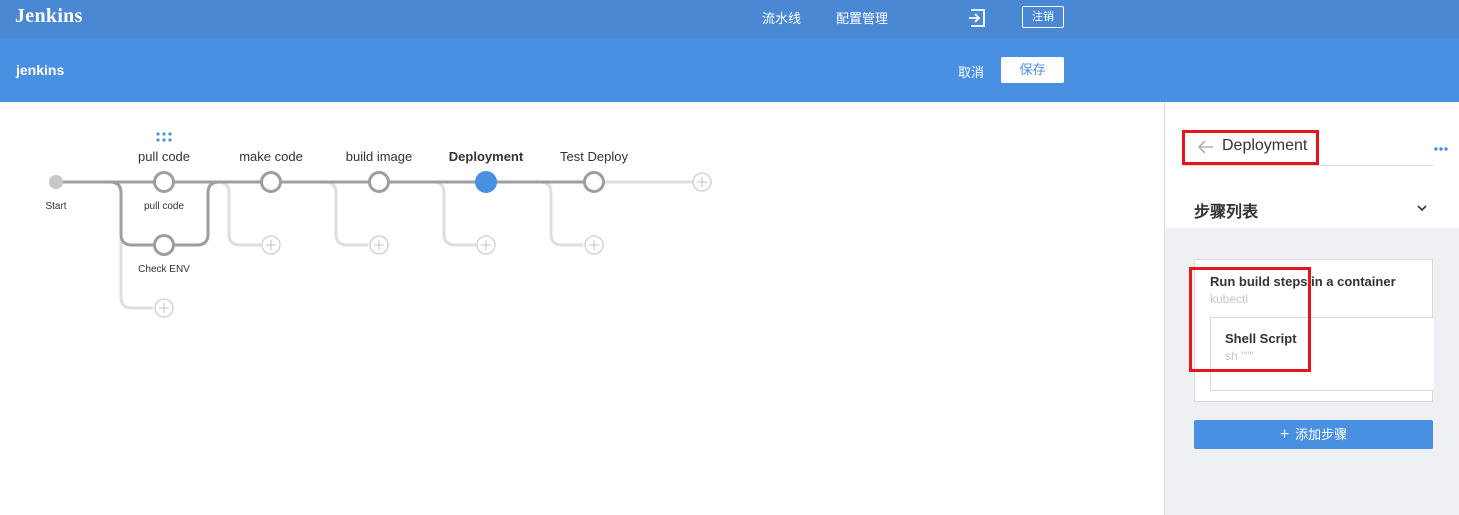 Image resolution: width=1459 pixels, height=515 pixels. I want to click on stage-node-build-image, so click(379, 182).